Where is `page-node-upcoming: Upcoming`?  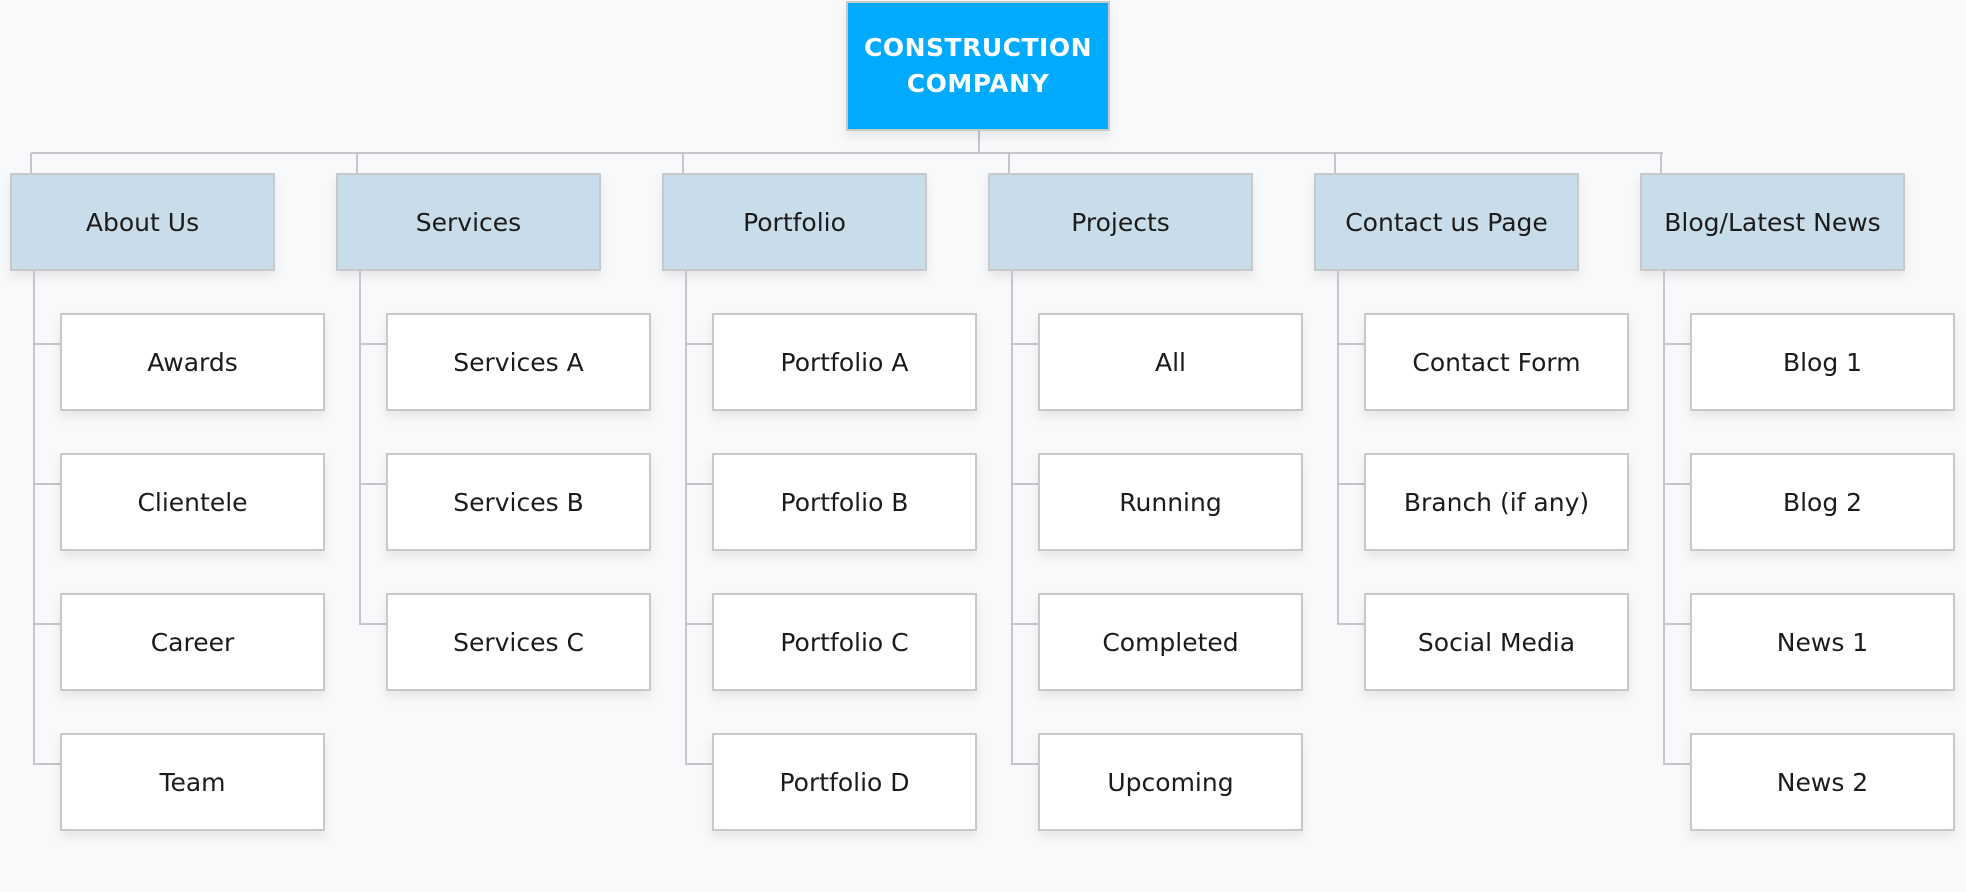
page-node-upcoming: Upcoming is located at coordinates (1170, 782).